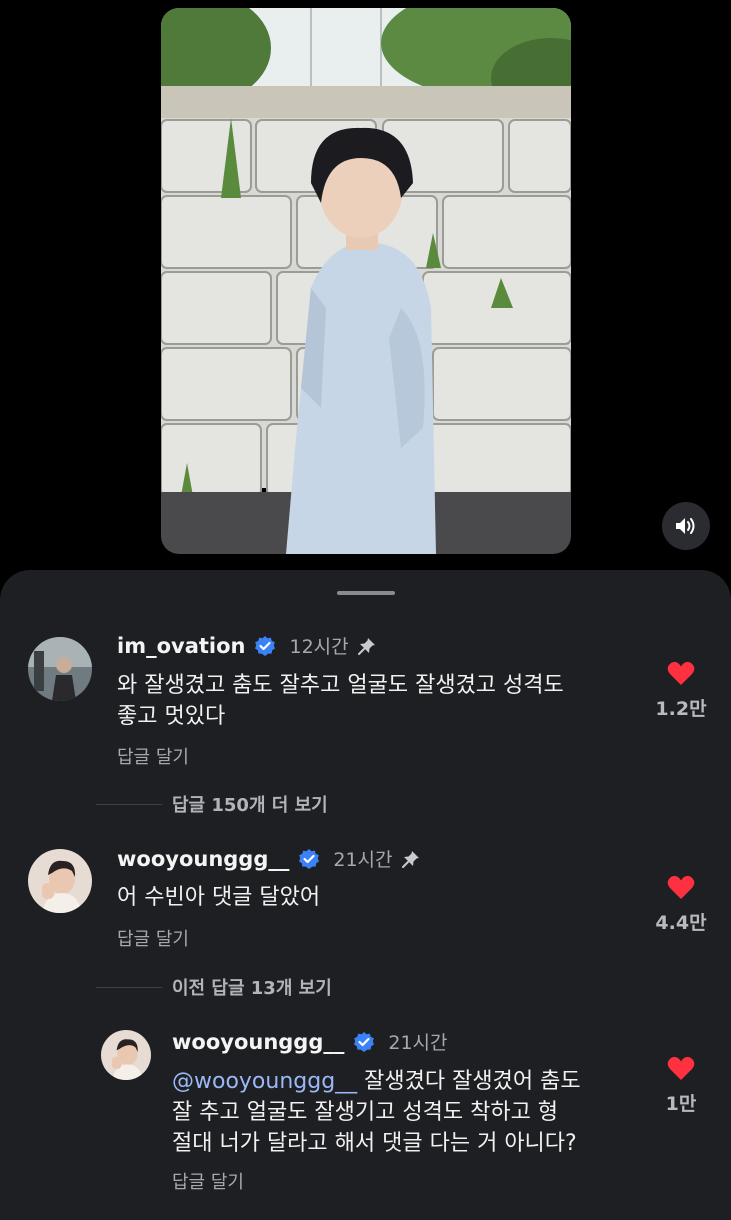  I want to click on comment-time: 12시간, so click(319, 647).